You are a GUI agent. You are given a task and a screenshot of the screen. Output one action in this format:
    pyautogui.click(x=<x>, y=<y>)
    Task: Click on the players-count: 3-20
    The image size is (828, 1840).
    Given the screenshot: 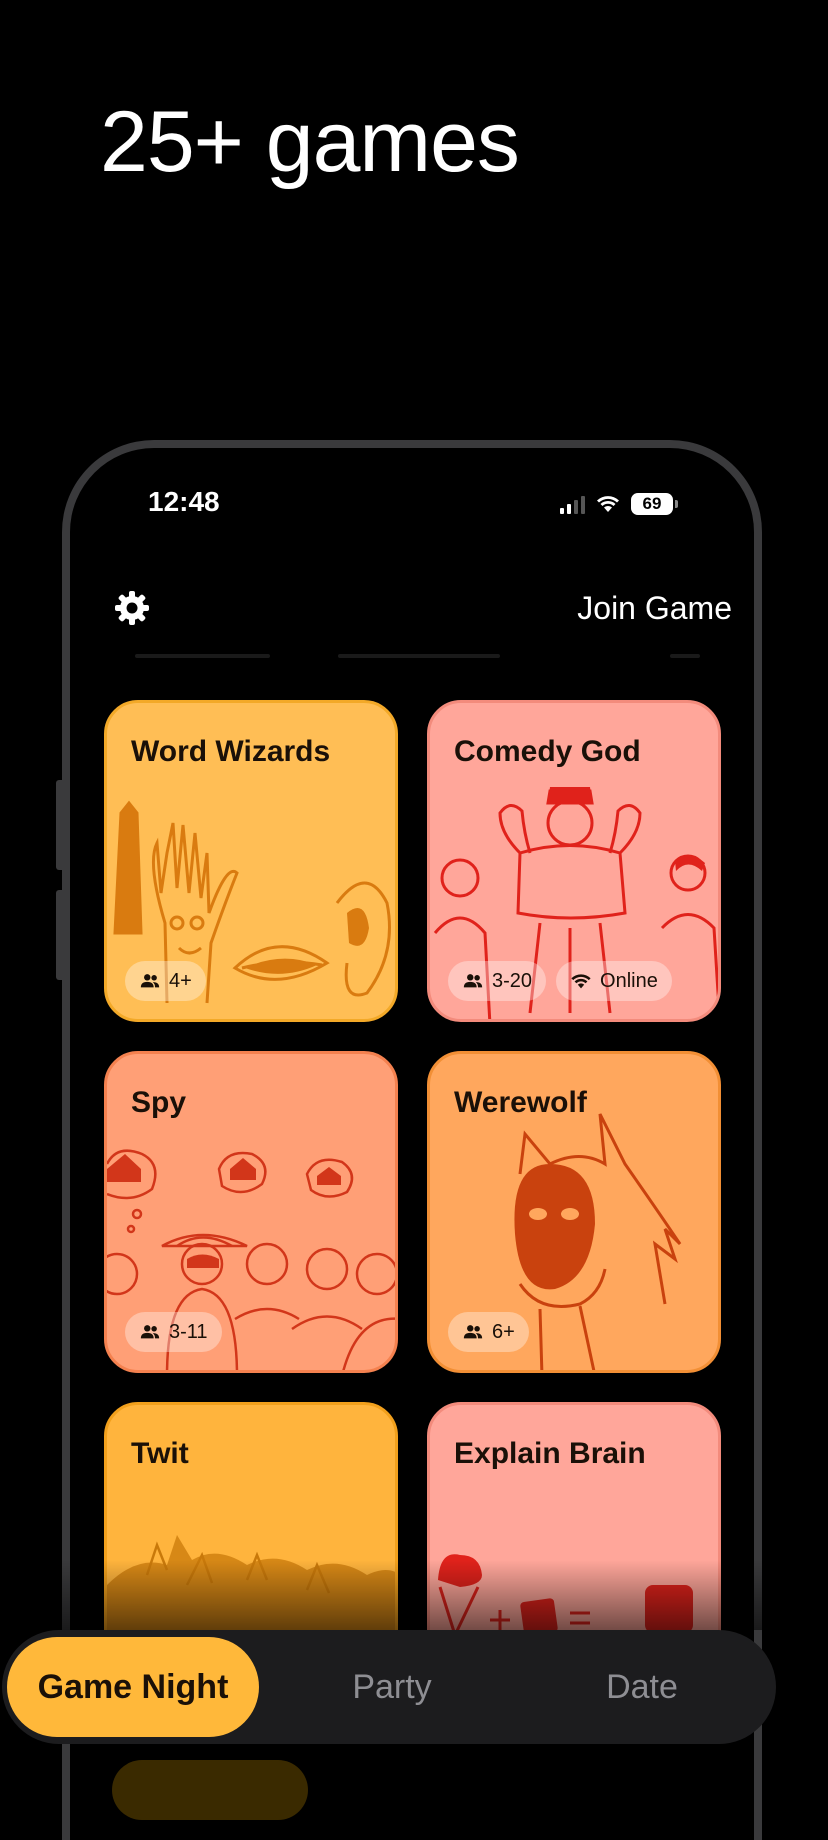 What is the action you would take?
    pyautogui.click(x=512, y=980)
    